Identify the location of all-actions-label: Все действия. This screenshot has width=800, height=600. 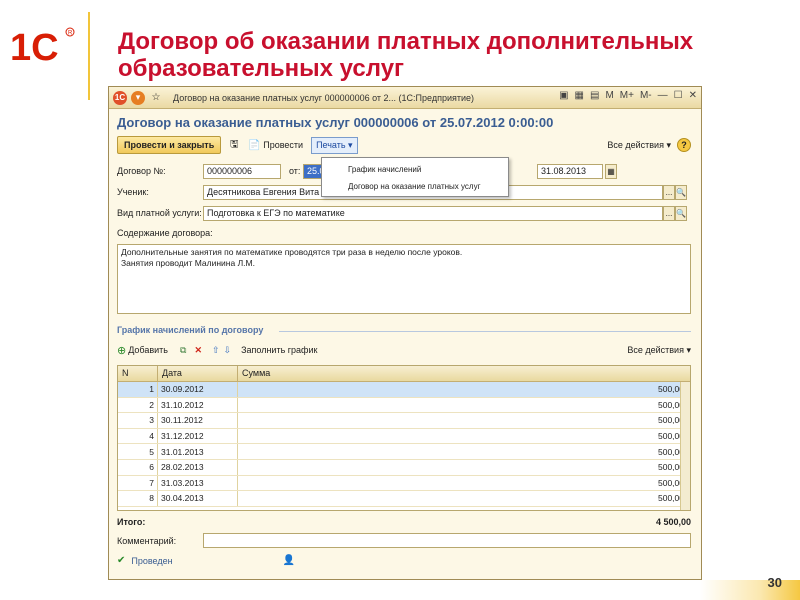
(635, 144).